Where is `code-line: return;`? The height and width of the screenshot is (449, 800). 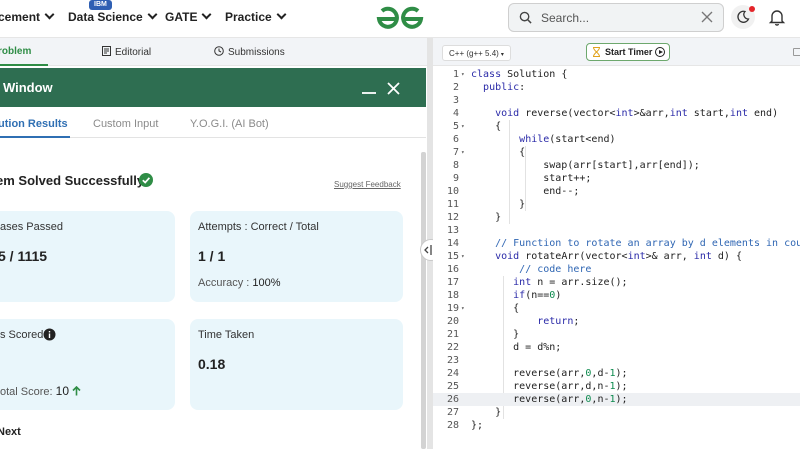
code-line: return; is located at coordinates (525, 321).